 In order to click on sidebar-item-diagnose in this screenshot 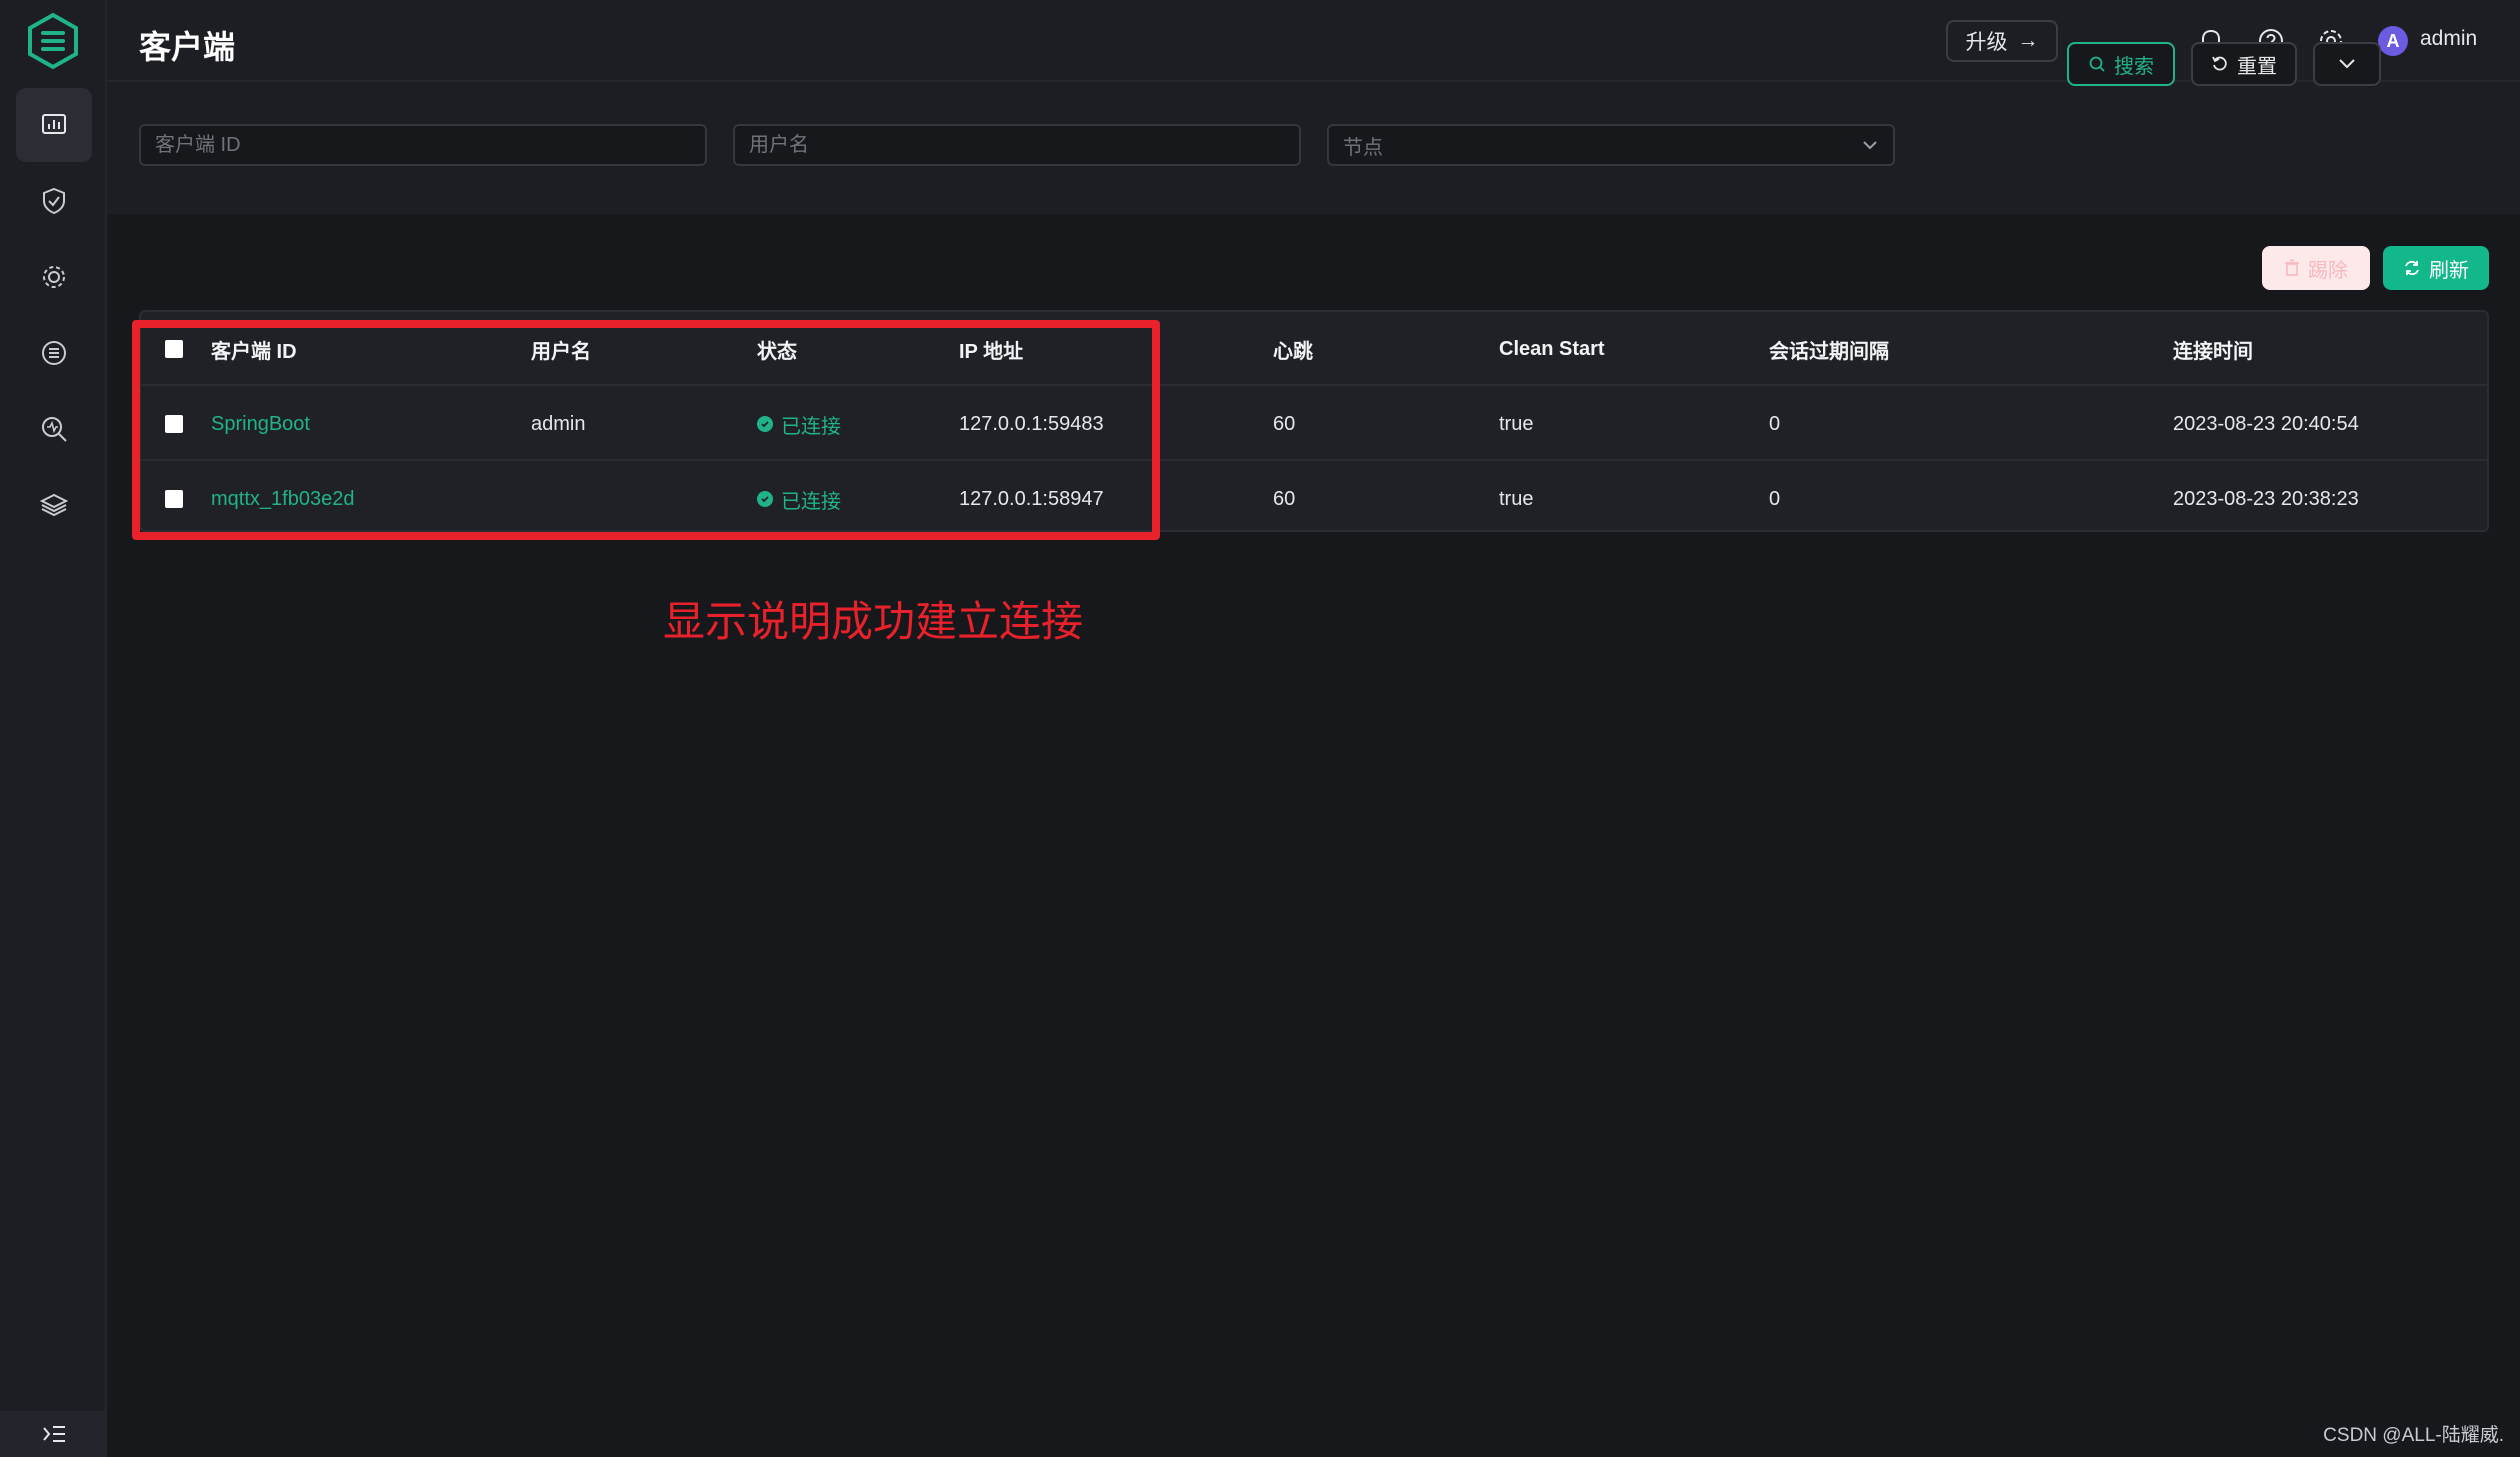, I will do `click(54, 429)`.